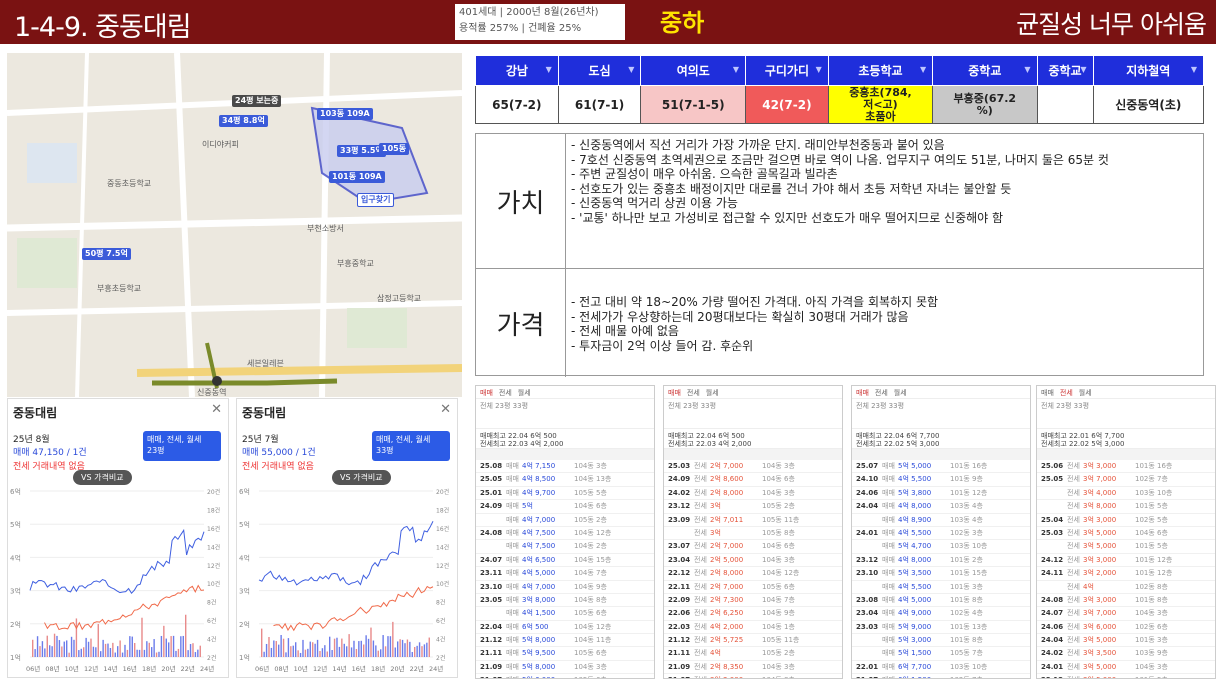  Describe the element at coordinates (1126, 561) in the screenshot. I see `table-row: 24.12 전세 3억 3,000 101동 12층` at that location.